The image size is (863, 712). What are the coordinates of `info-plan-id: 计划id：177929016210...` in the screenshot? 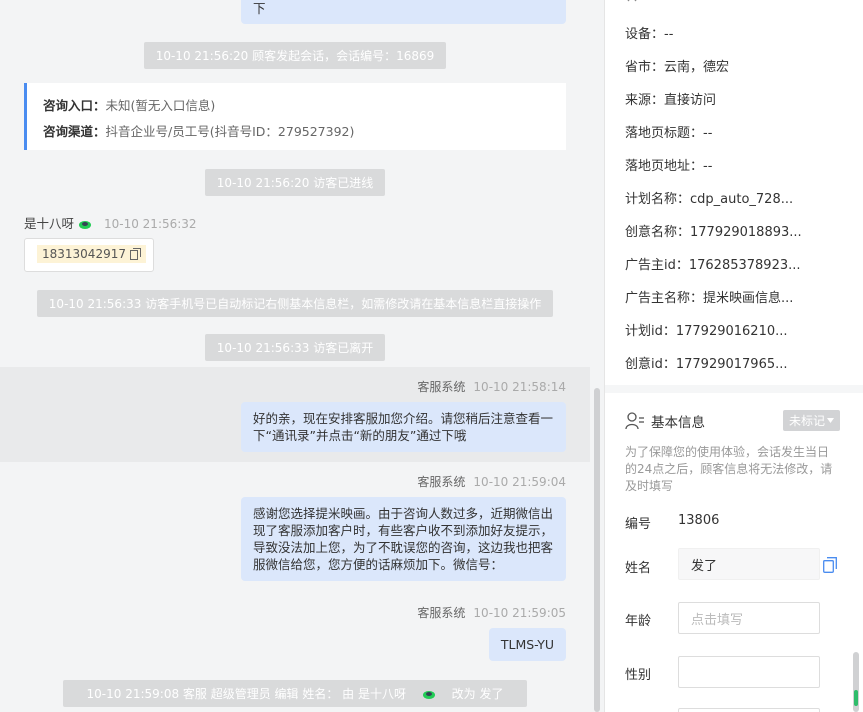 It's located at (706, 331).